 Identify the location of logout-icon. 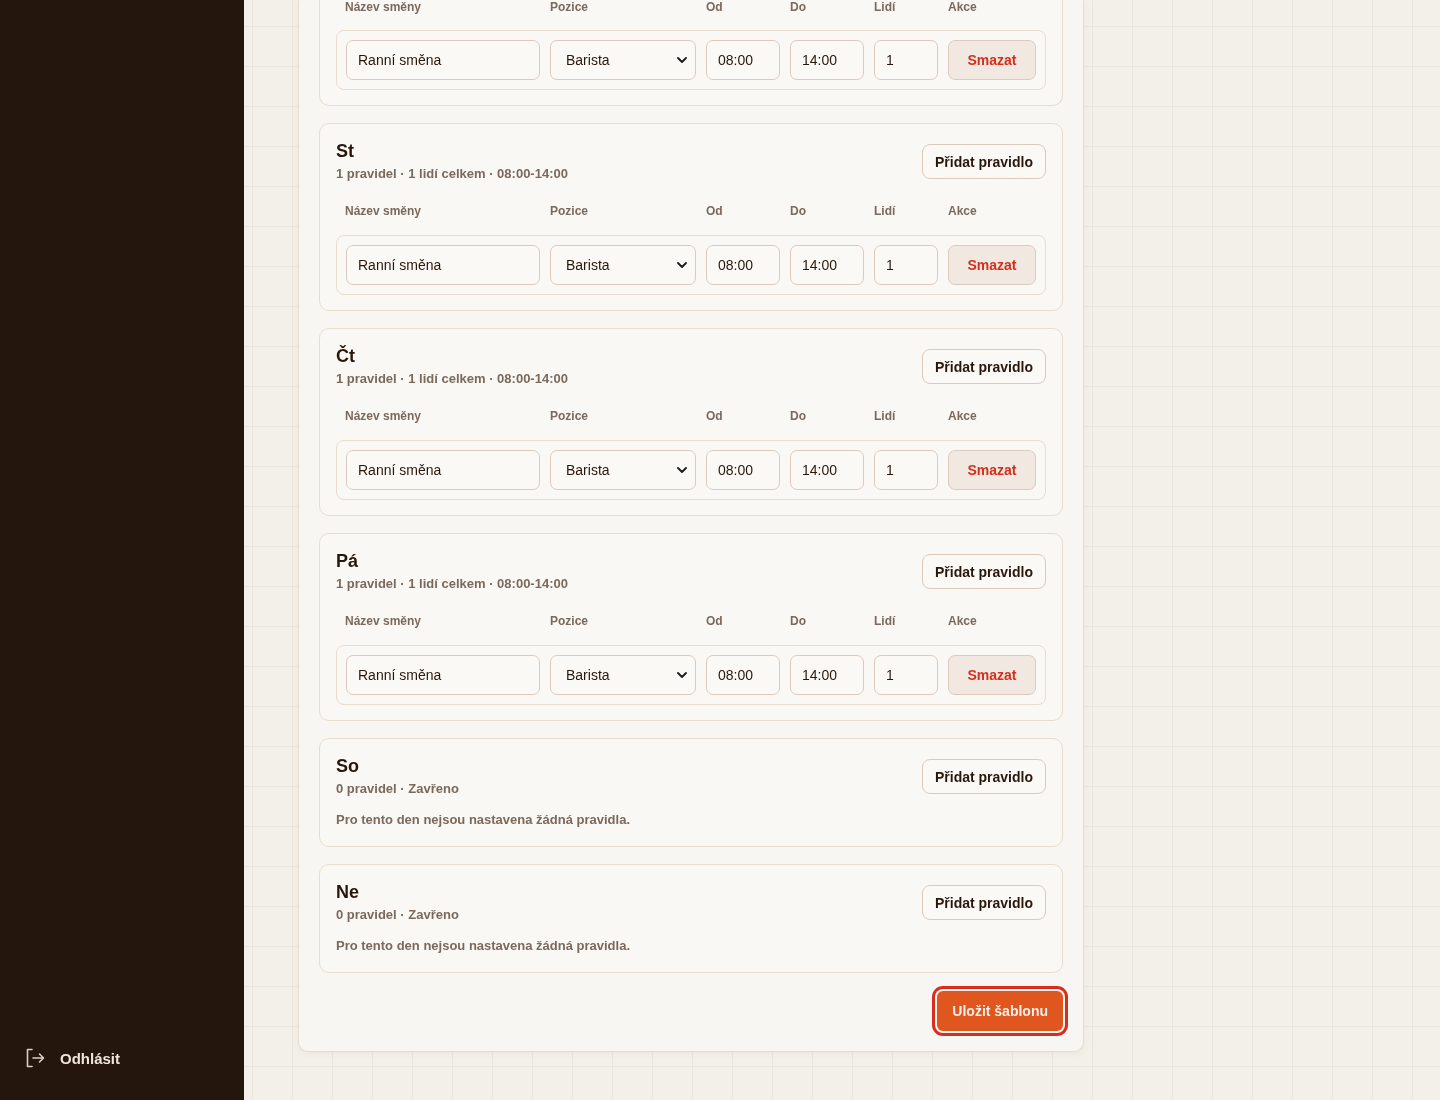
(35, 1058).